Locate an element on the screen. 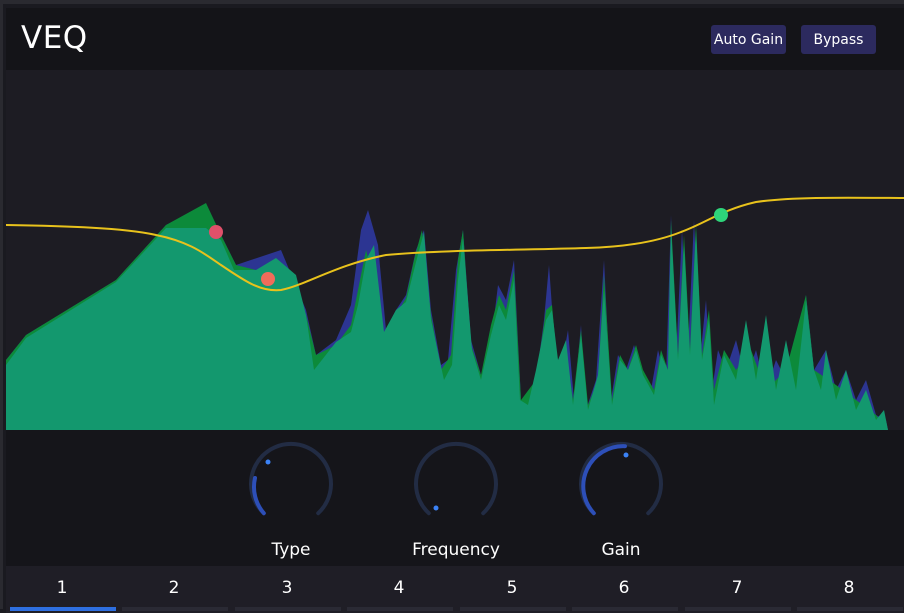 This screenshot has height=613, width=904. type-knob-label: Type is located at coordinates (291, 550).